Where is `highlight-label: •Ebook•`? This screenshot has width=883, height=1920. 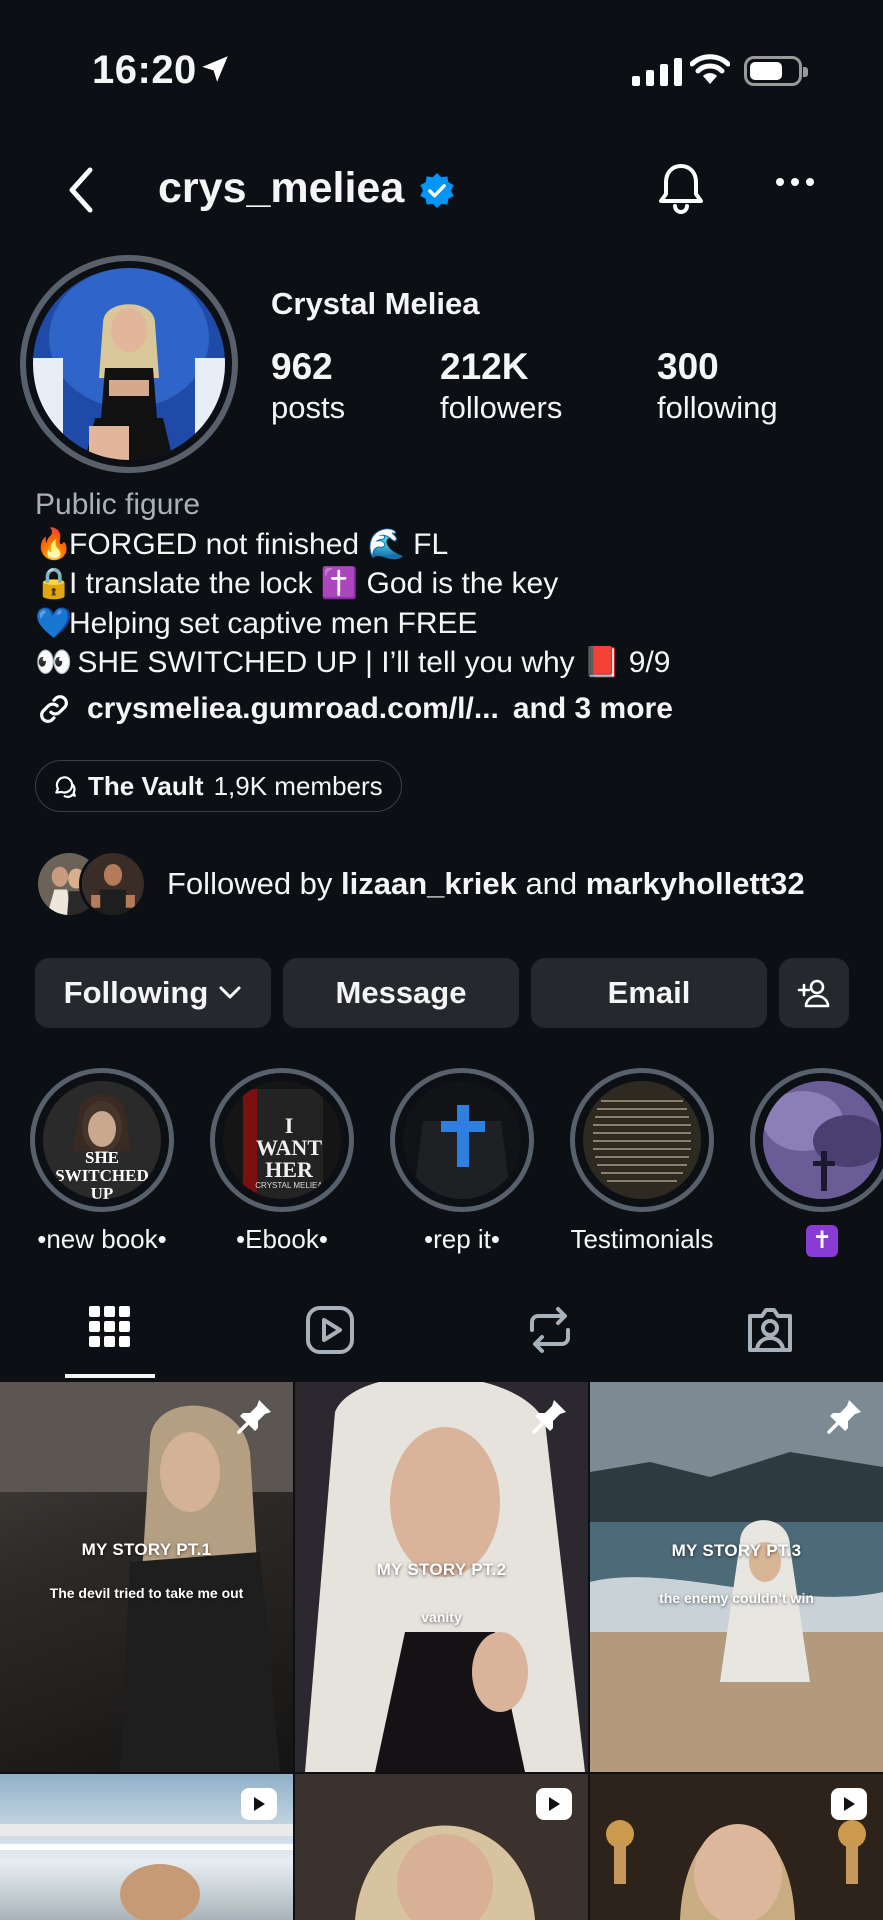 highlight-label: •Ebook• is located at coordinates (282, 1239).